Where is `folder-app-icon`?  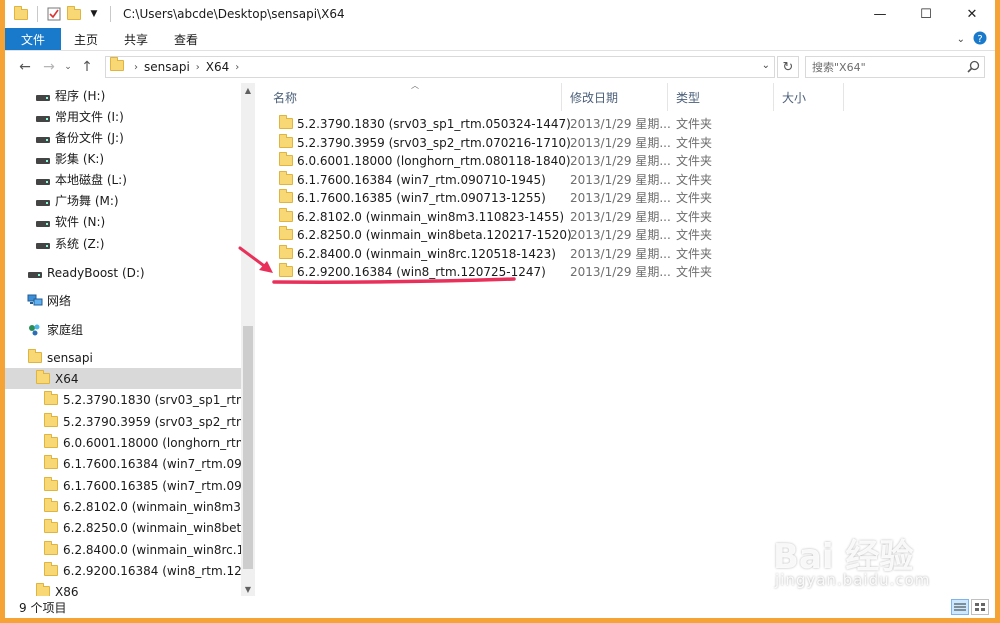 folder-app-icon is located at coordinates (21, 13).